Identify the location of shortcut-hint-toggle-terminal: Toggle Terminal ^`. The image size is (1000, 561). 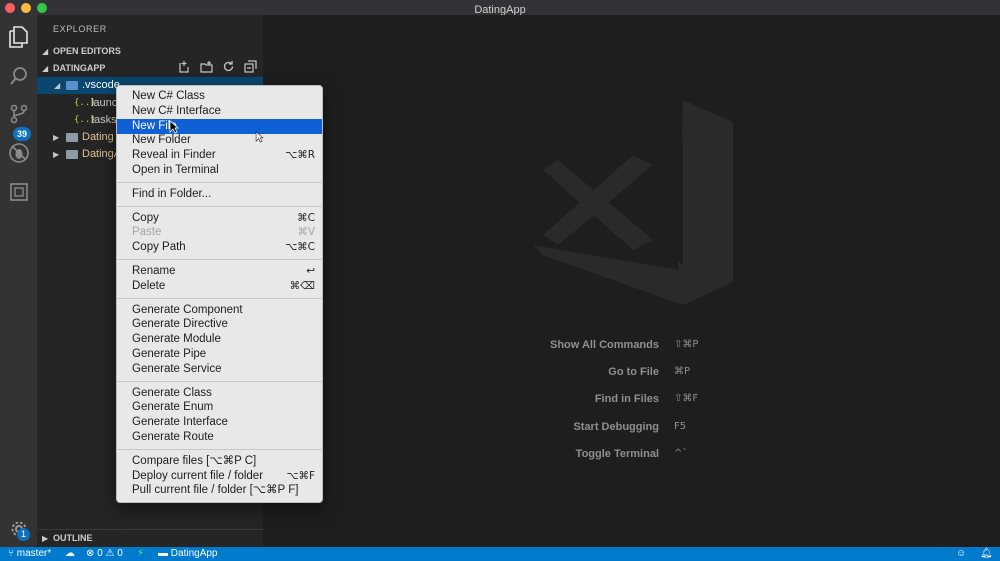
(631, 454).